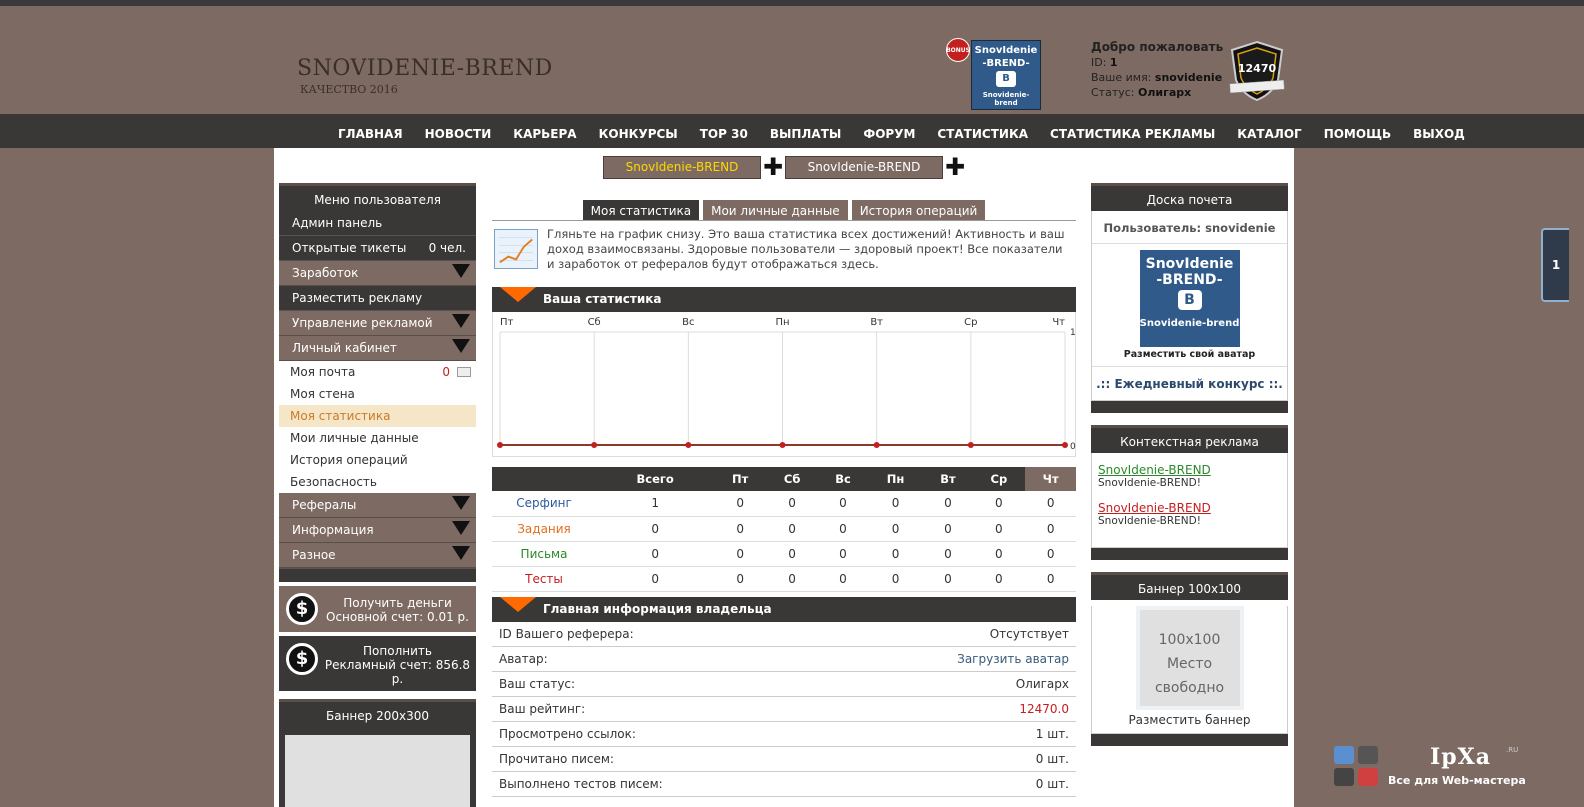 The height and width of the screenshot is (807, 1584). I want to click on submenu-stats: Моя статистика, so click(377, 416).